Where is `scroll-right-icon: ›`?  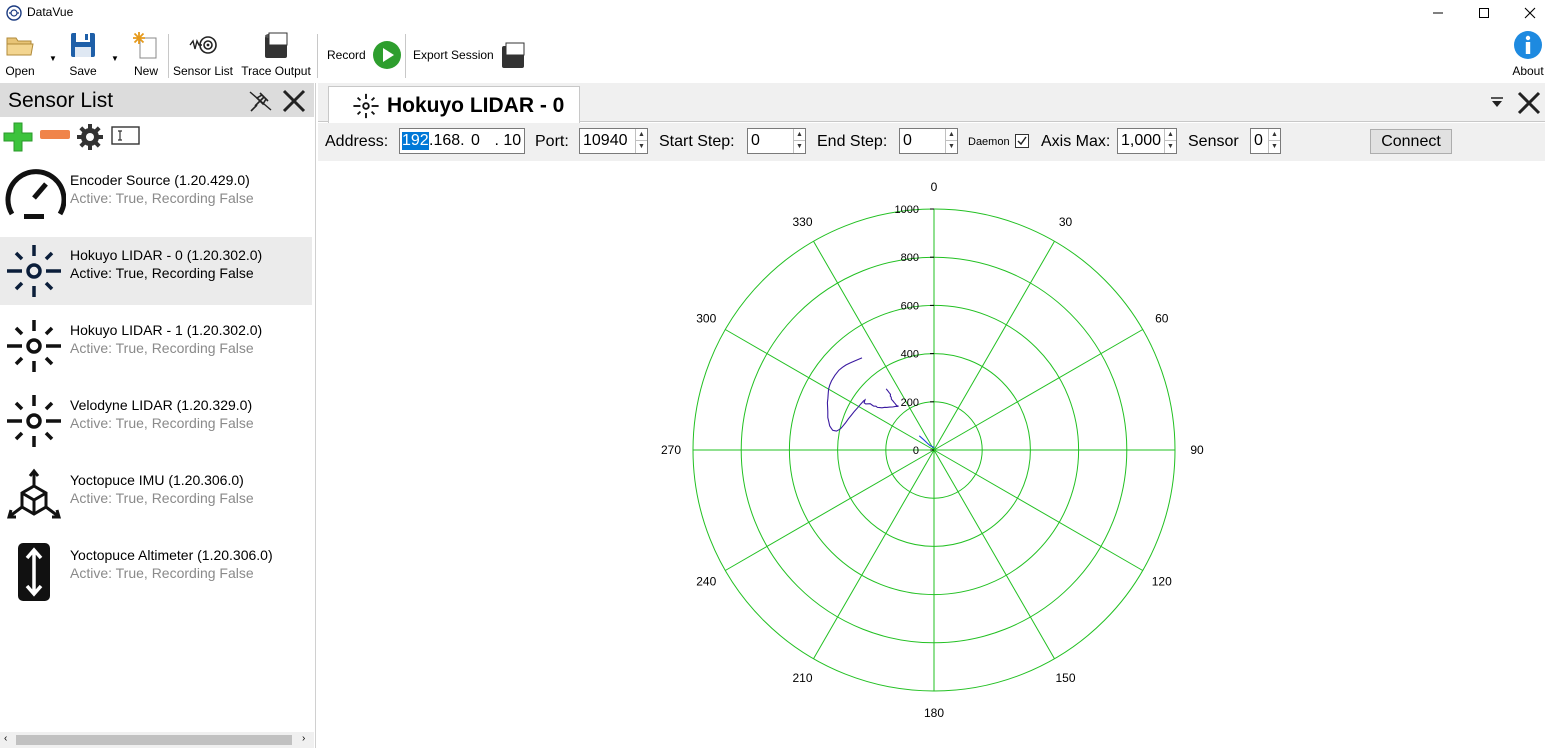
scroll-right-icon: › is located at coordinates (303, 738).